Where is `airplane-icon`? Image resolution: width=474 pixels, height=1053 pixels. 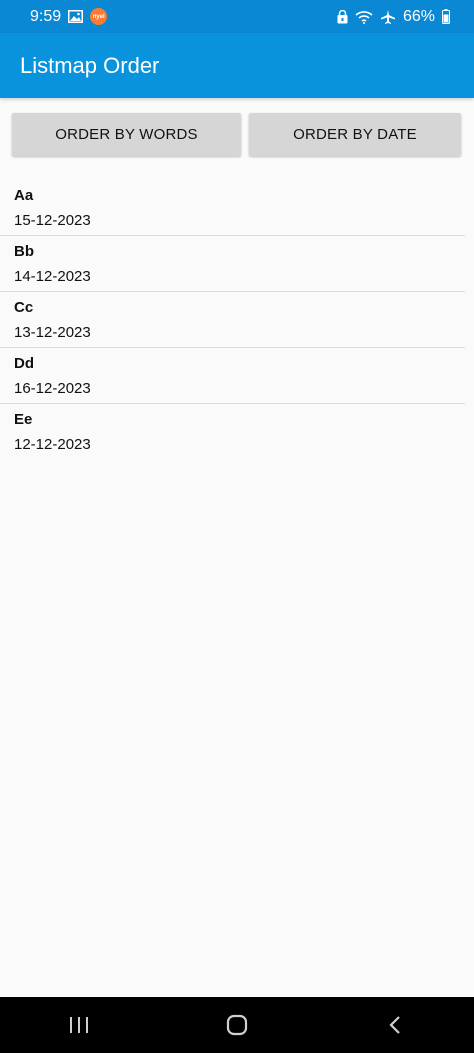
airplane-icon is located at coordinates (388, 17).